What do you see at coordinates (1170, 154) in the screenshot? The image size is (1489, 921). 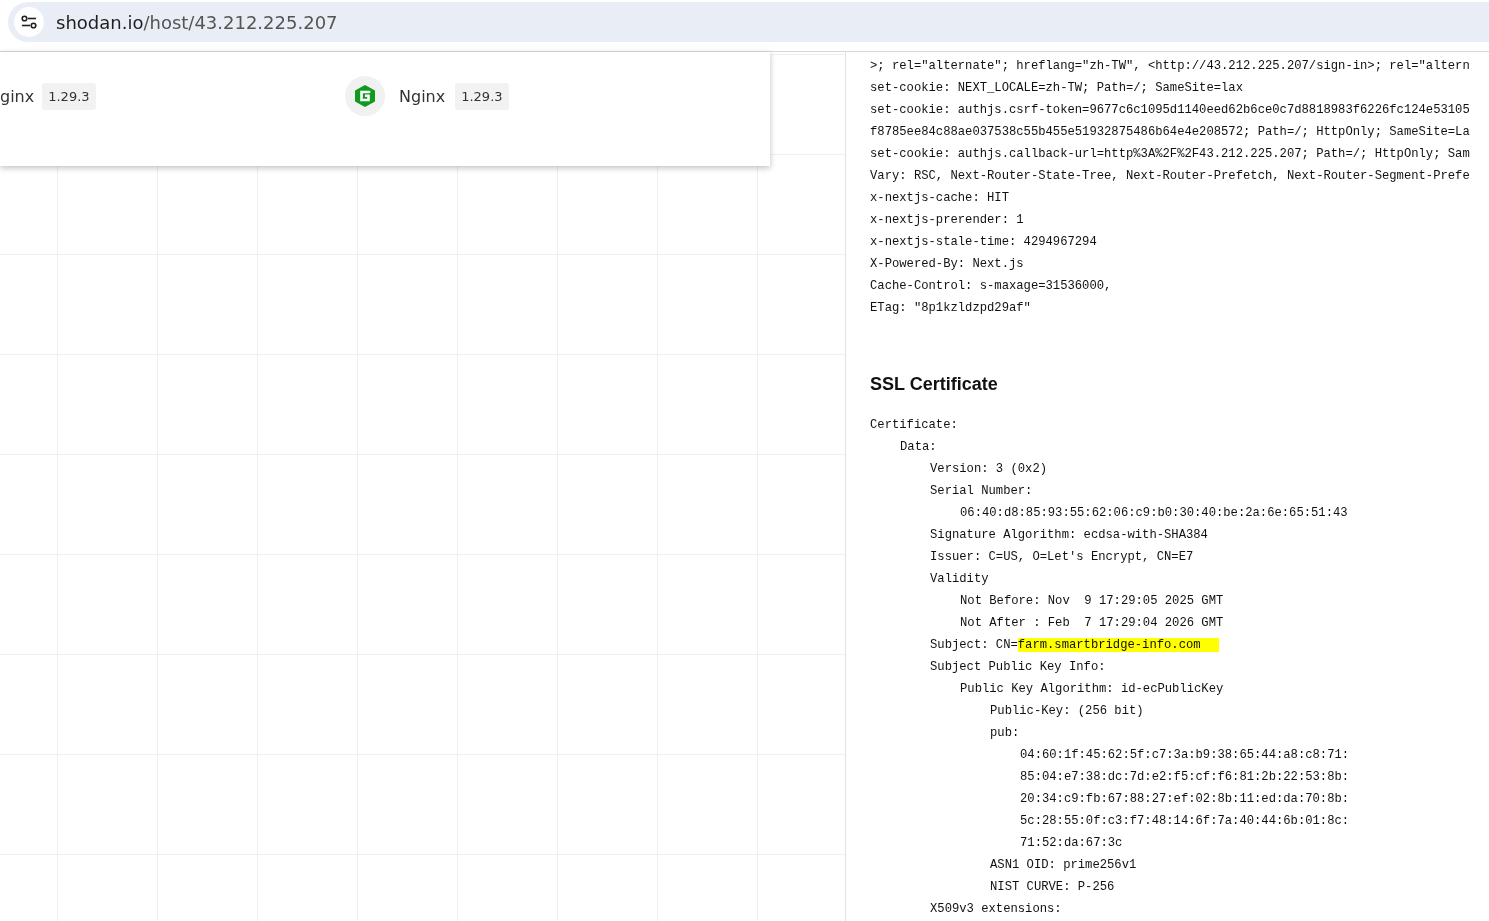 I see `header-line: set-cookie: authjs.callback-url=http%3A%2F%2F43.212.225.207; Path=/; HttpOnly; Sam` at bounding box center [1170, 154].